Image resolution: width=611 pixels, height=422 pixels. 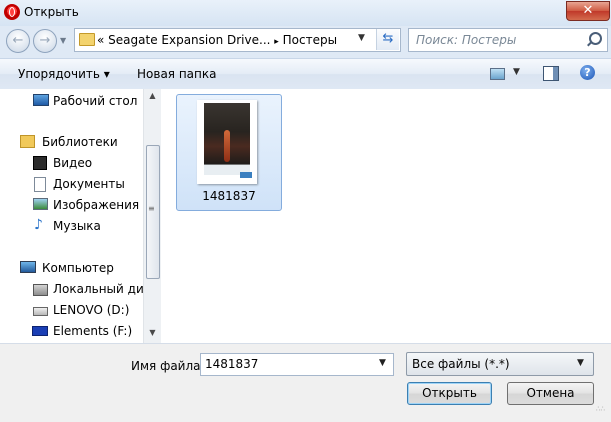 I want to click on file-name: 1481837, so click(x=229, y=196).